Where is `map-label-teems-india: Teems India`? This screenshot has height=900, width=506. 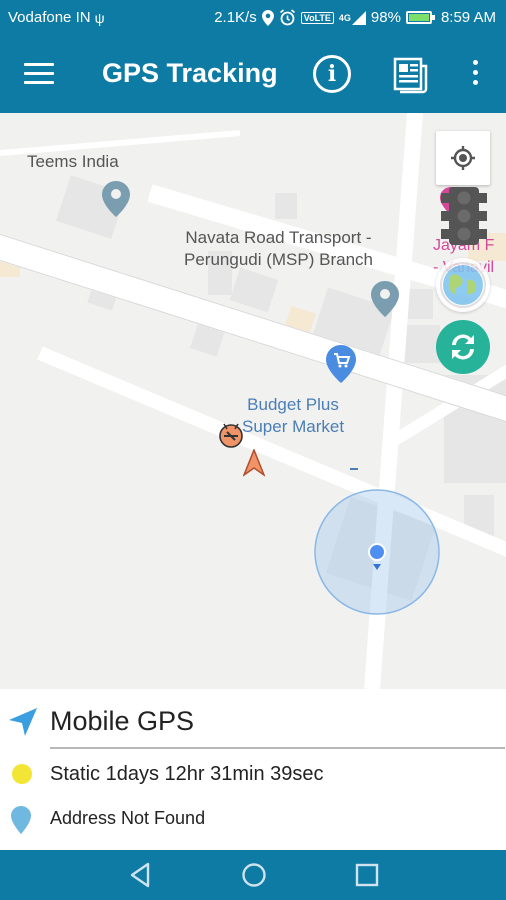 map-label-teems-india: Teems India is located at coordinates (73, 161).